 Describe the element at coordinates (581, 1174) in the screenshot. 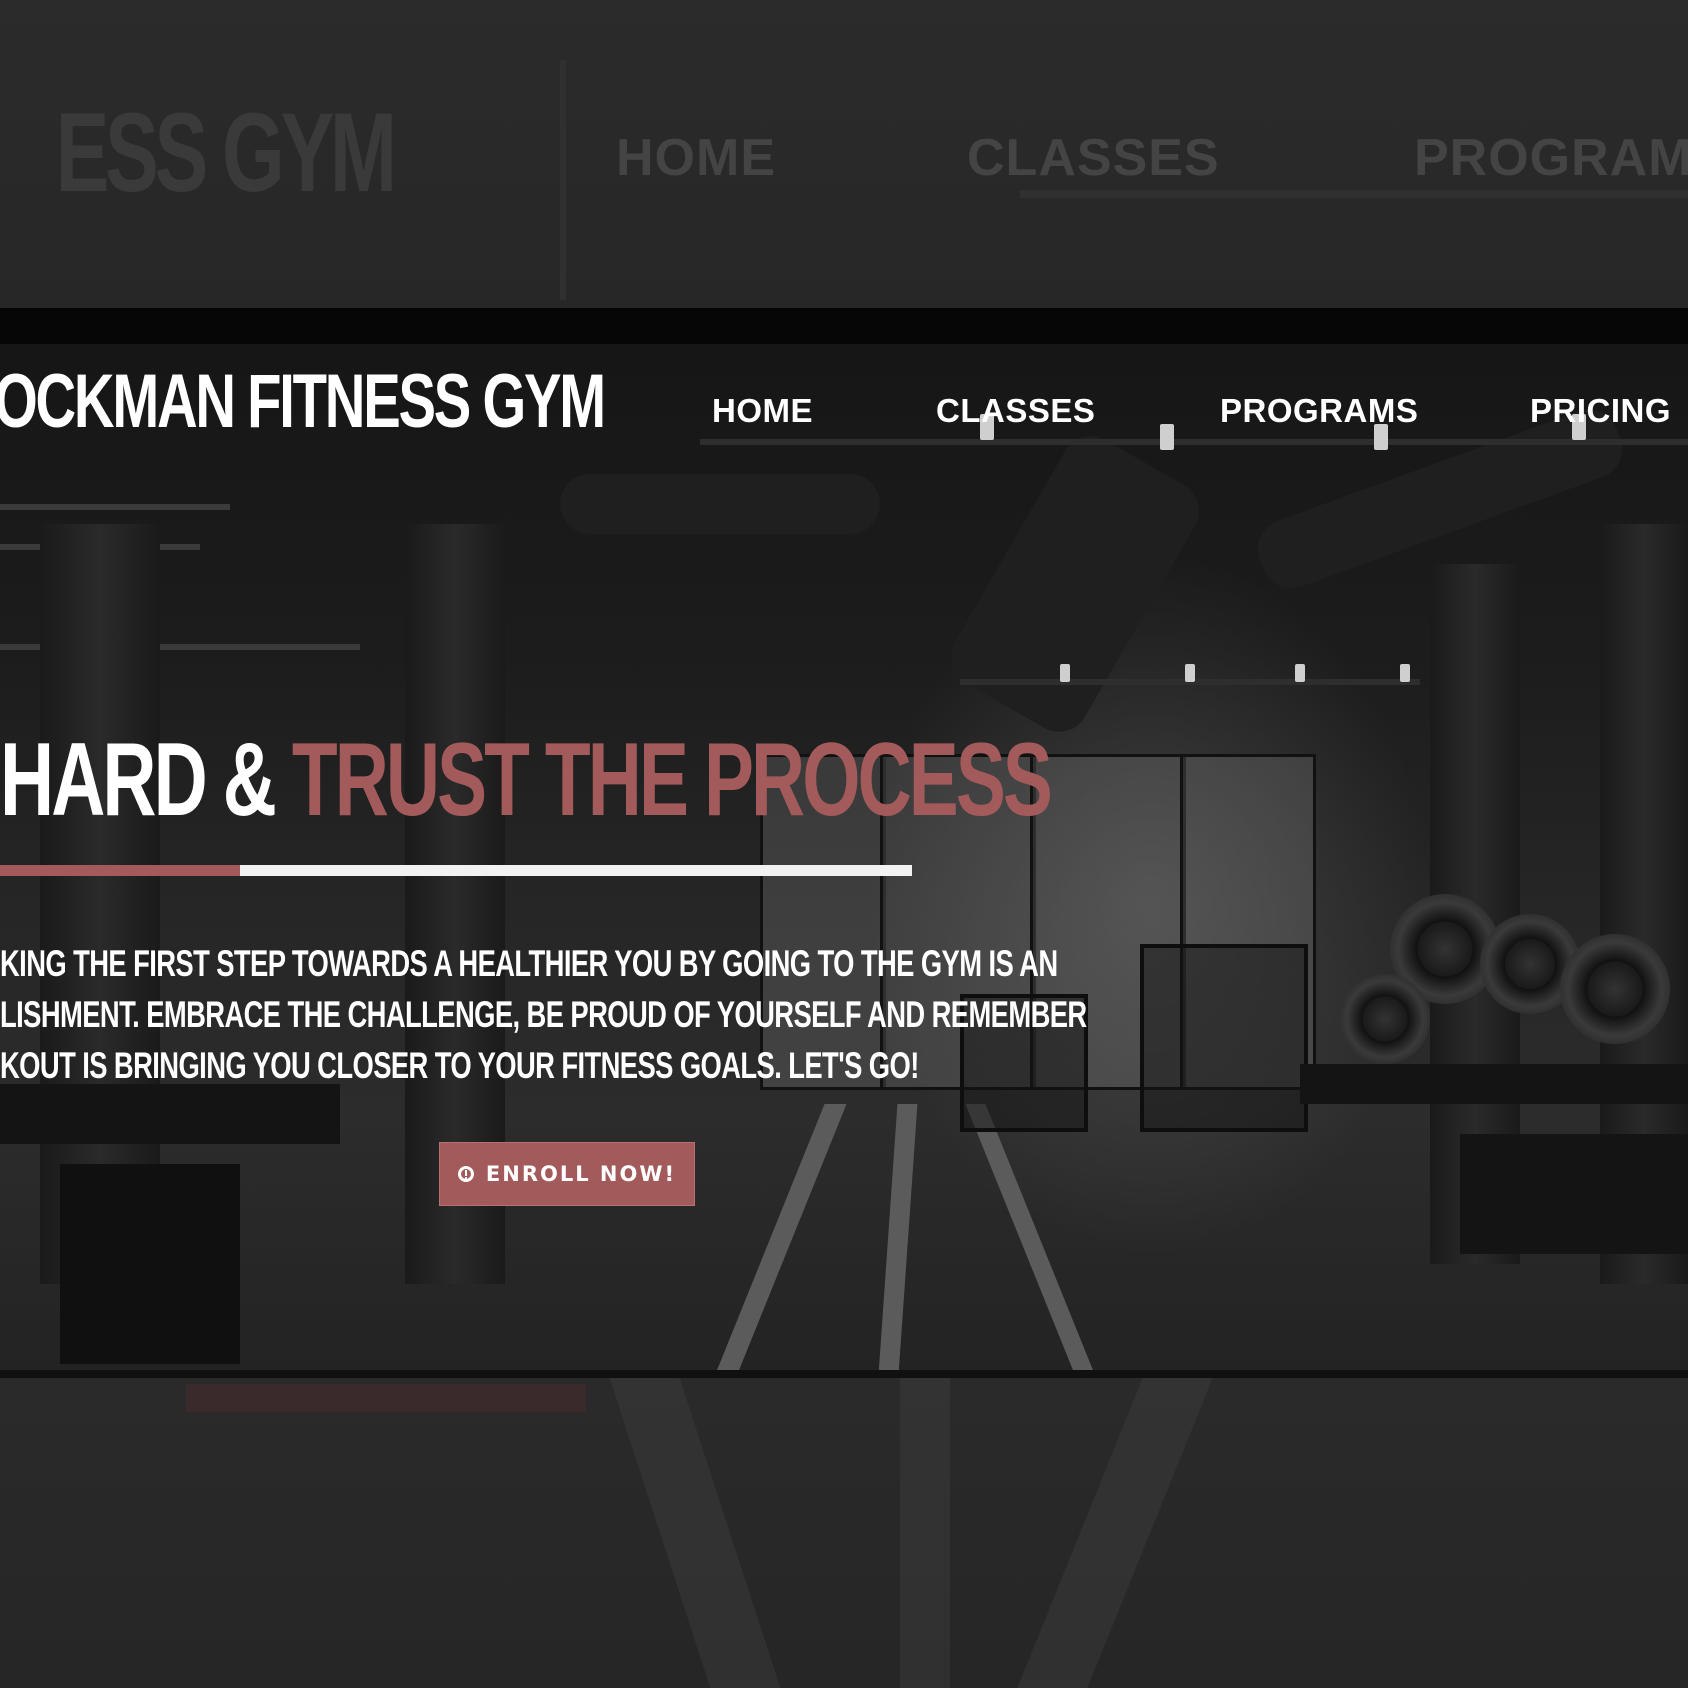

I see `enroll-now-label: ENROLL NOW!` at that location.